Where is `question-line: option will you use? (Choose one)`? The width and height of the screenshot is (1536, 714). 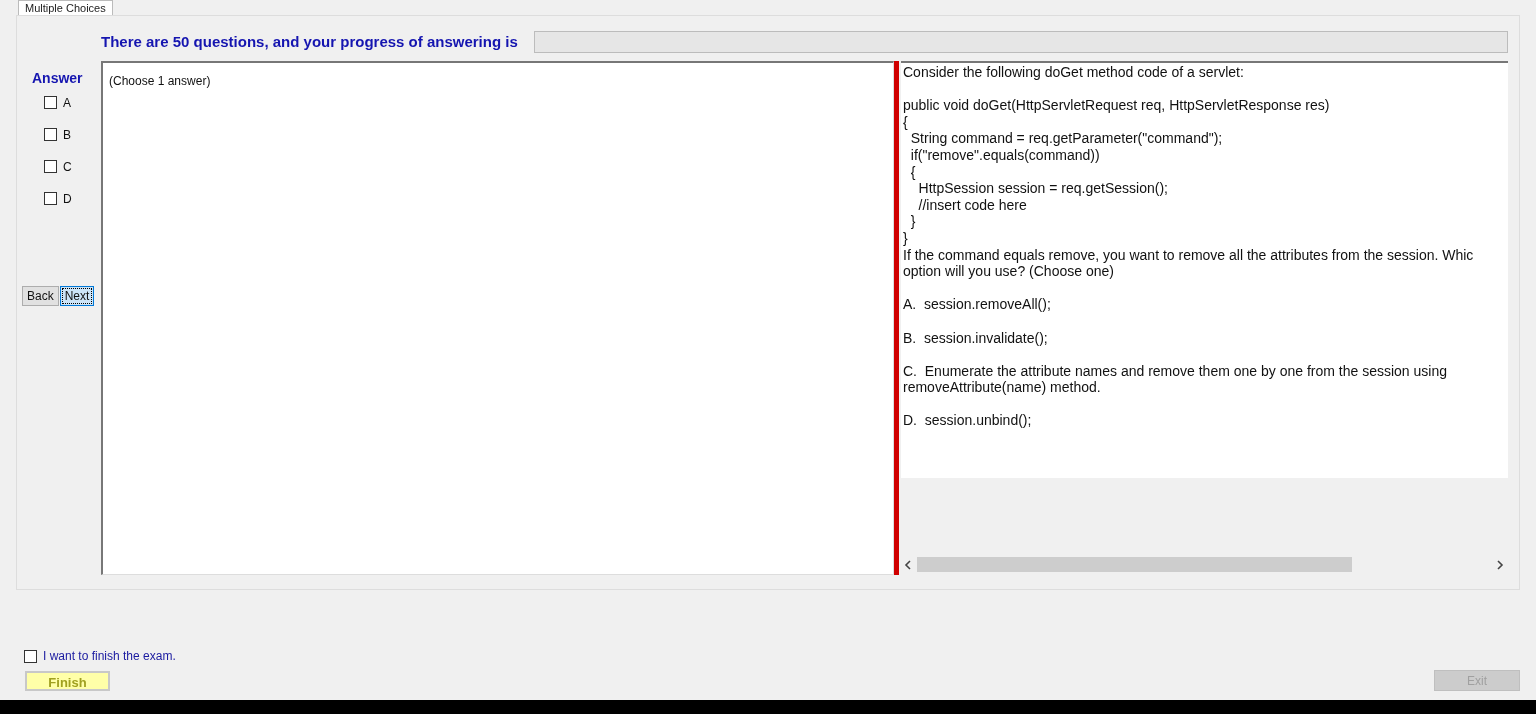 question-line: option will you use? (Choose one) is located at coordinates (1009, 271).